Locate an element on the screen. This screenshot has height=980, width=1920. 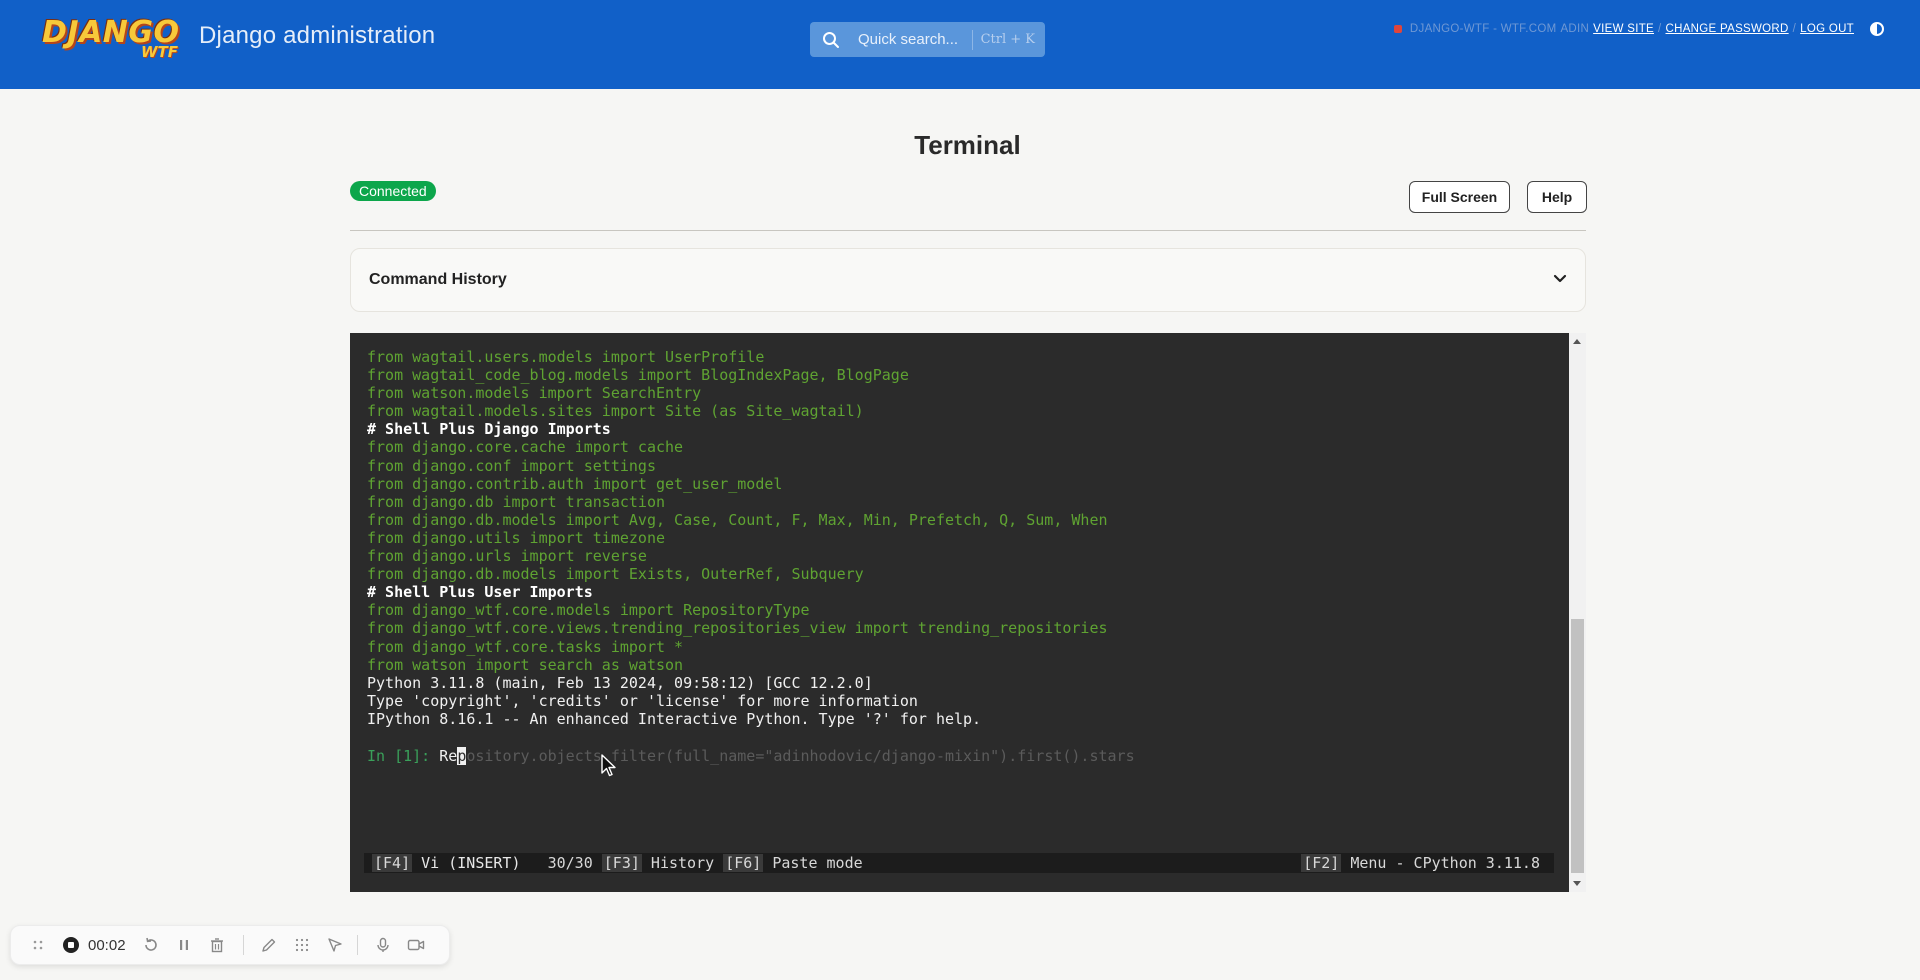
prompt-label: In [1]: is located at coordinates (403, 756).